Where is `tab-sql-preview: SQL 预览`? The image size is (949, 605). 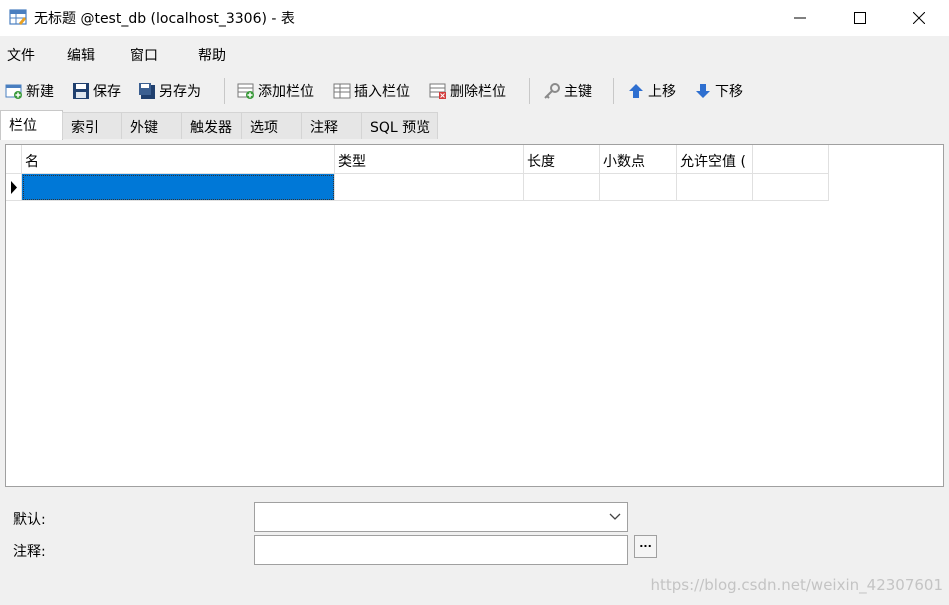
tab-sql-preview: SQL 预览 is located at coordinates (399, 125).